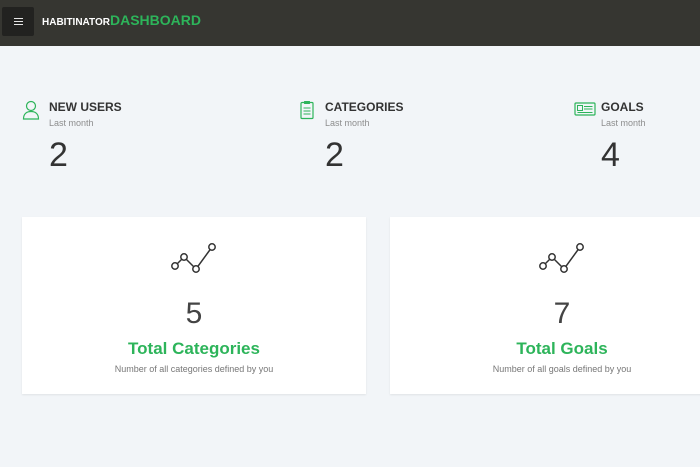 Image resolution: width=700 pixels, height=467 pixels. Describe the element at coordinates (364, 107) in the screenshot. I see `stat-title: CATEGORIES` at that location.